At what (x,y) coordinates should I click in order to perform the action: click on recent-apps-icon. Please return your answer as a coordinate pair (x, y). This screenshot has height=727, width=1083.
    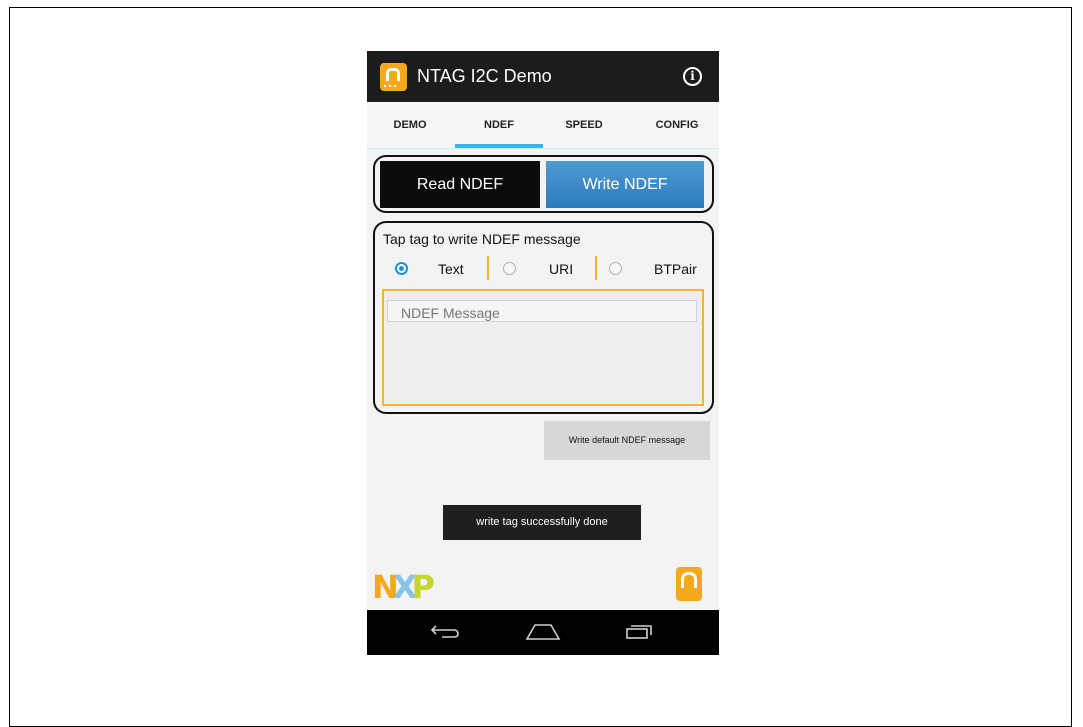
    Looking at the image, I should click on (639, 632).